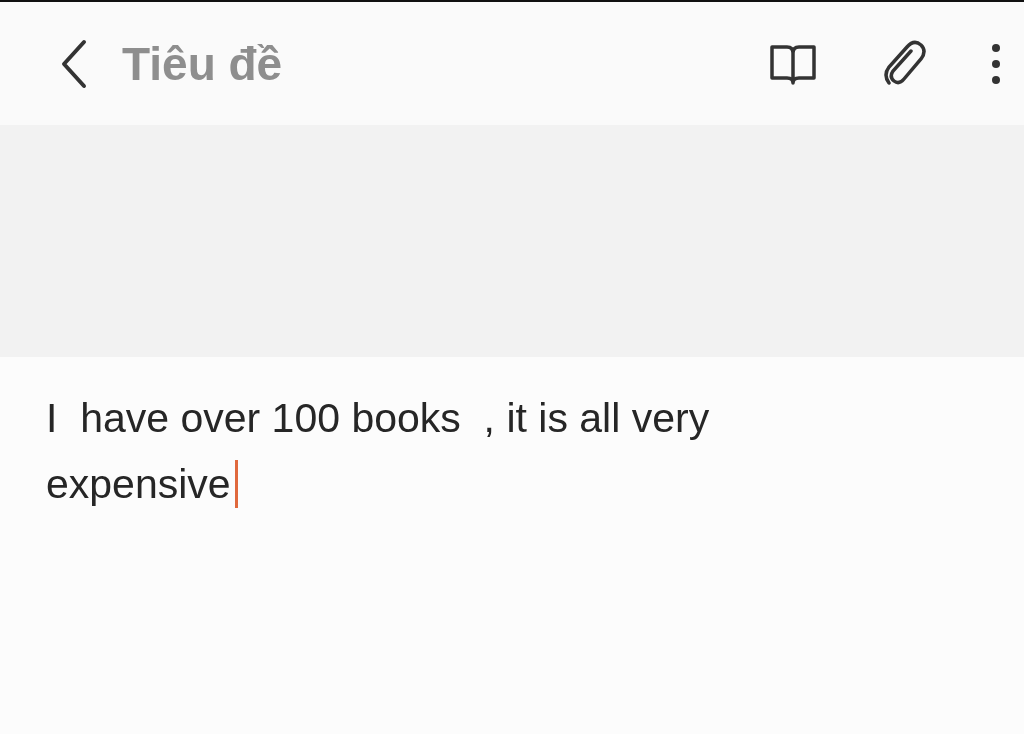 This screenshot has height=734, width=1024. I want to click on note-text: I have over 100 books , it is all very expensive, so click(378, 451).